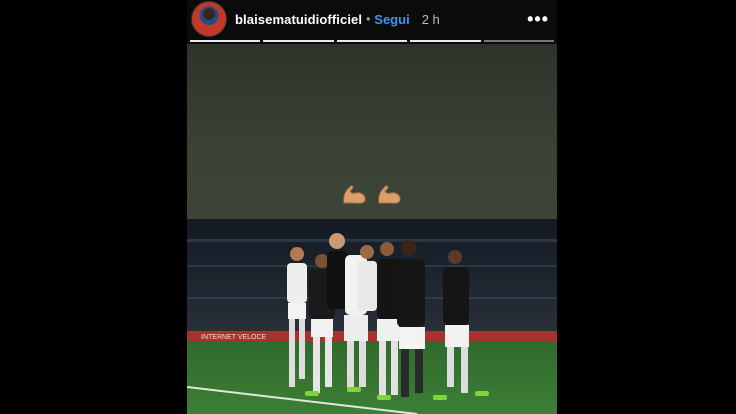 The image size is (736, 414). I want to click on more-options-icon: •••, so click(538, 19).